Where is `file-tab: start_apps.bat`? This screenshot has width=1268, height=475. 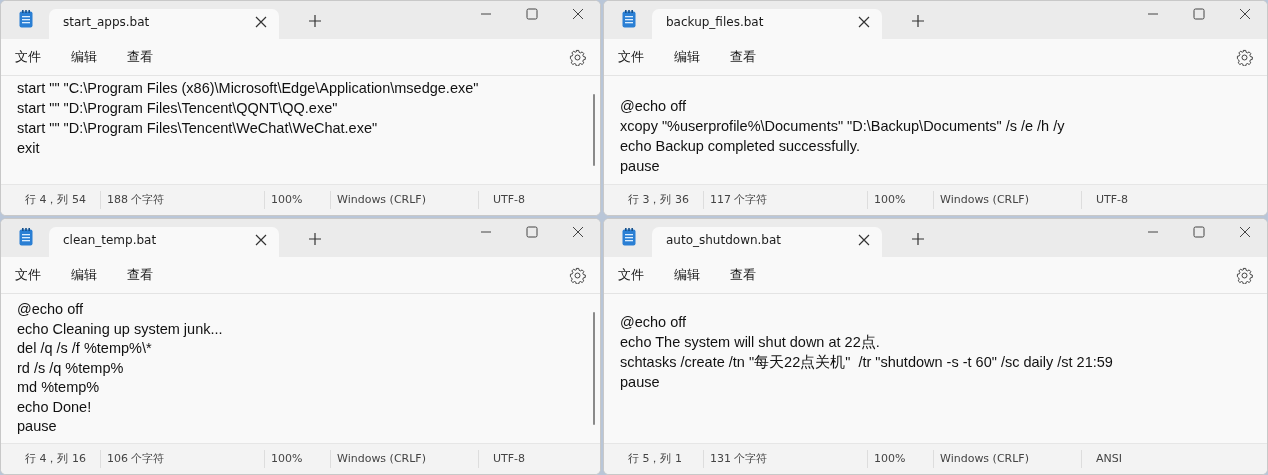
file-tab: start_apps.bat is located at coordinates (164, 24).